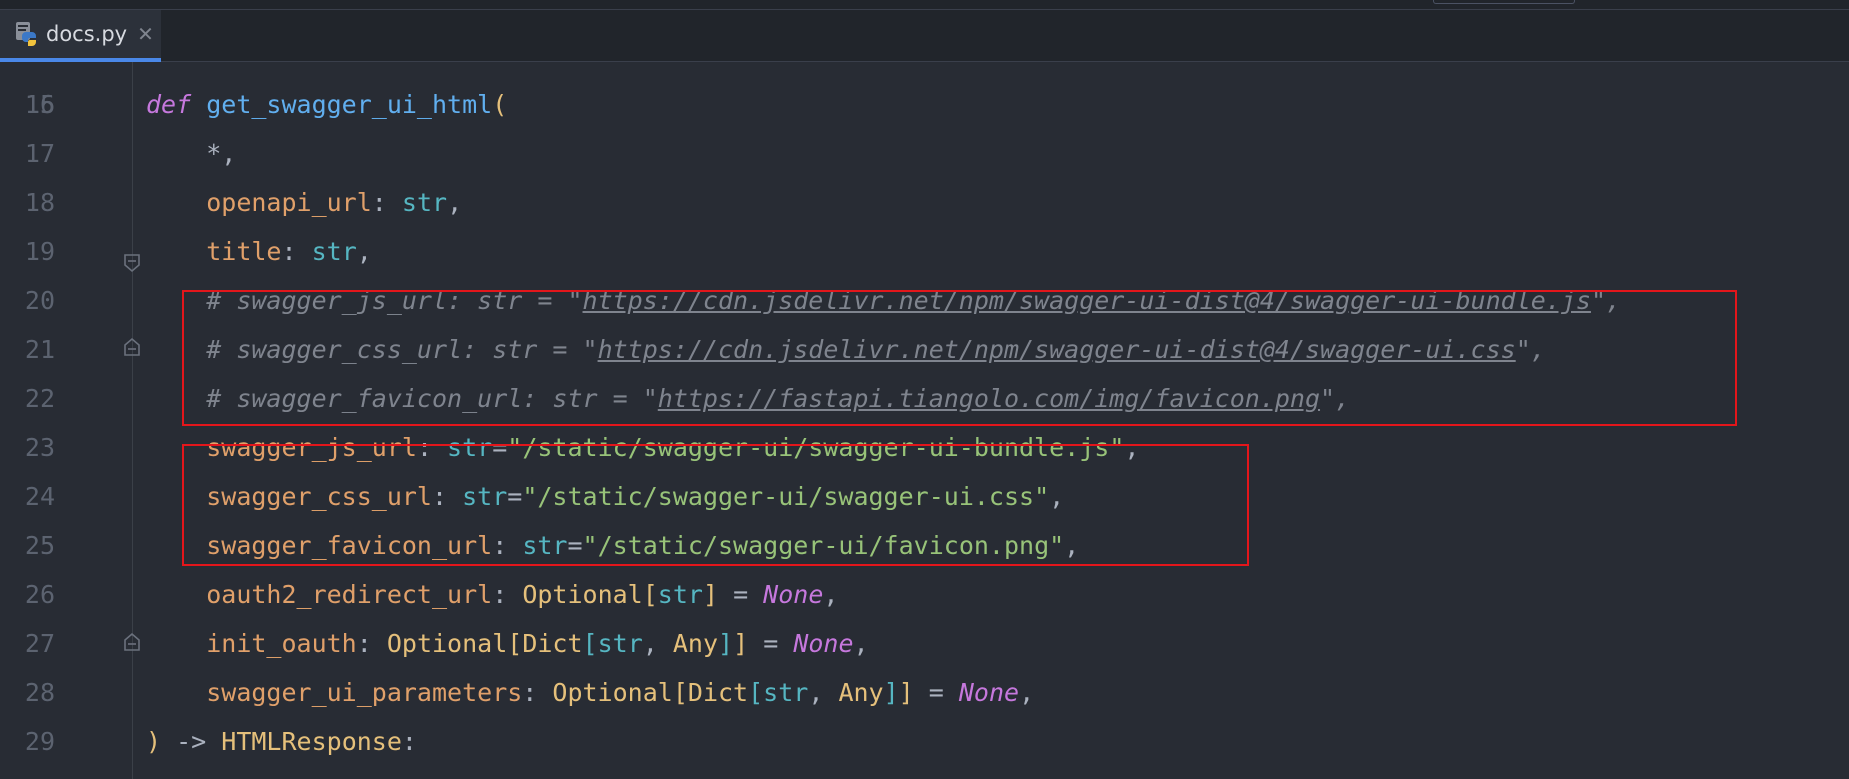 The height and width of the screenshot is (779, 1849). Describe the element at coordinates (169, 104) in the screenshot. I see `code-token: def` at that location.